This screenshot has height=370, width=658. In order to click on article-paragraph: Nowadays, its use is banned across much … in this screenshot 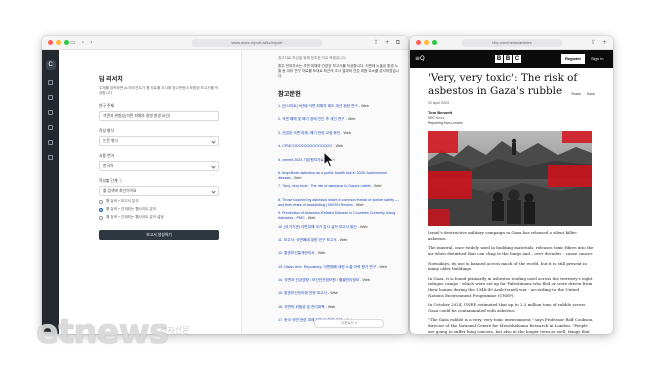, I will do `click(507, 266)`.